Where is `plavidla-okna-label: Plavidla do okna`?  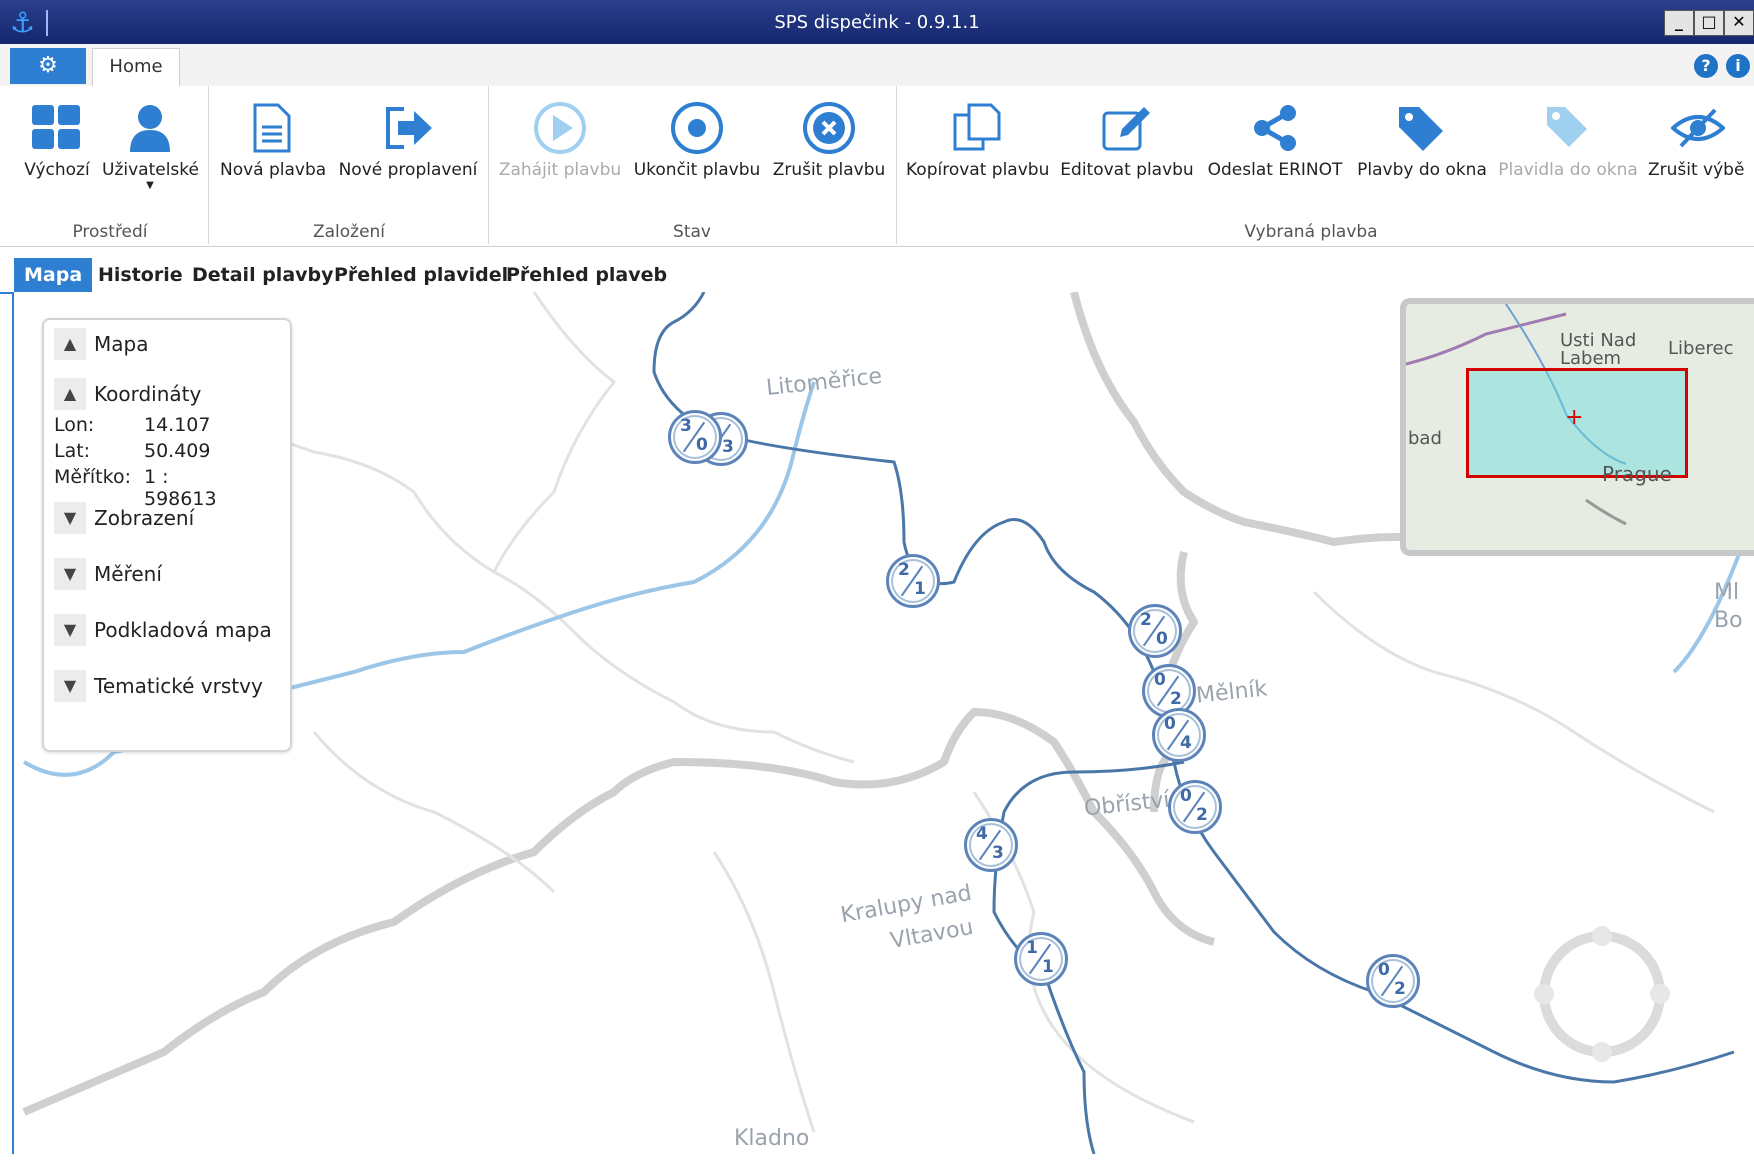
plavidla-okna-label: Plavidla do okna is located at coordinates (1568, 170).